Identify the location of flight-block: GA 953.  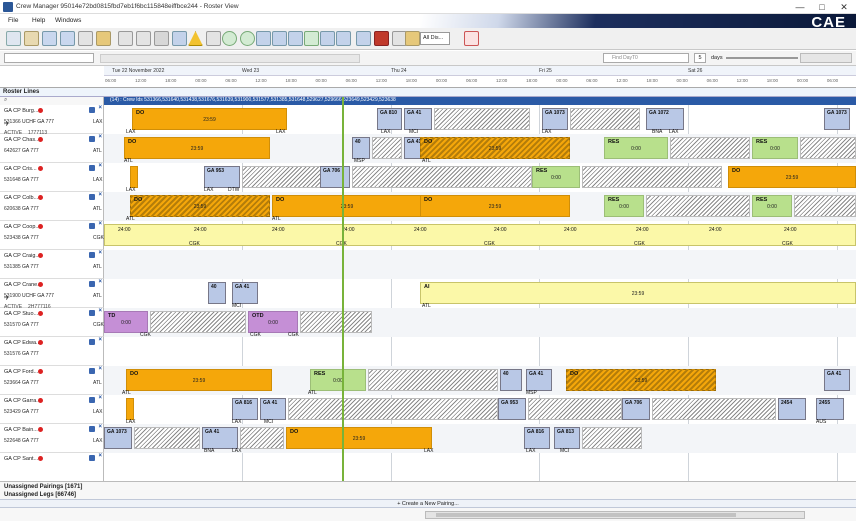
(512, 409).